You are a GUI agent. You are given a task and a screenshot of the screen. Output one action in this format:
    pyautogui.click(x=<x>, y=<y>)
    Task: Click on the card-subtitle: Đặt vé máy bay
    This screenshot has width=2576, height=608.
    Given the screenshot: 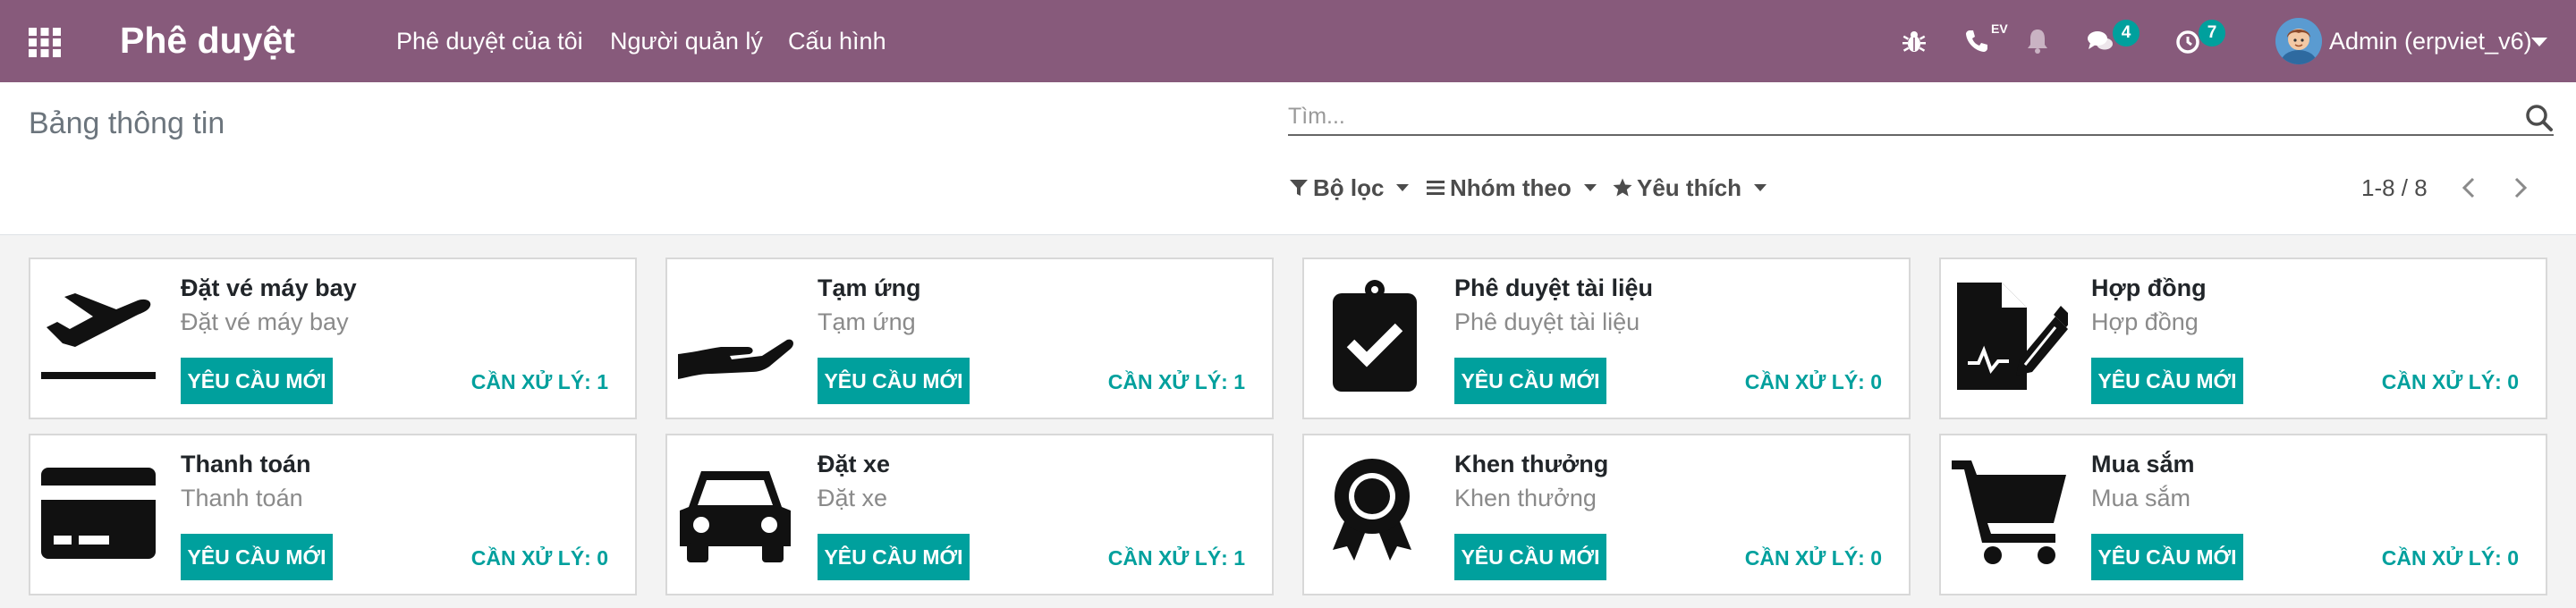 What is the action you would take?
    pyautogui.click(x=265, y=322)
    